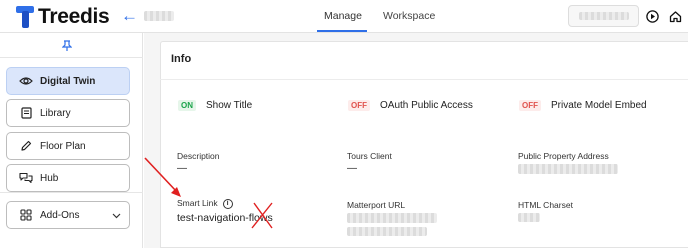 This screenshot has height=248, width=688. Describe the element at coordinates (60, 215) in the screenshot. I see `sidebar-item-label: Add-Ons` at that location.